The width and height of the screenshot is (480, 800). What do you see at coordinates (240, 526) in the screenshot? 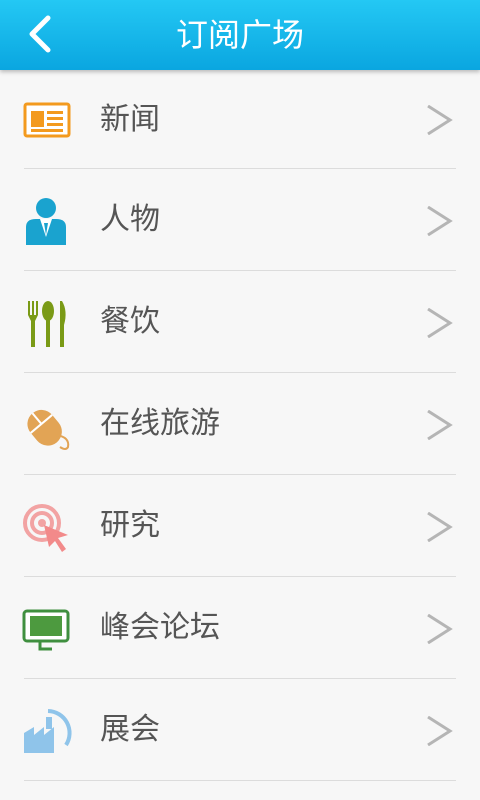
I see `list-item-research: 研究` at bounding box center [240, 526].